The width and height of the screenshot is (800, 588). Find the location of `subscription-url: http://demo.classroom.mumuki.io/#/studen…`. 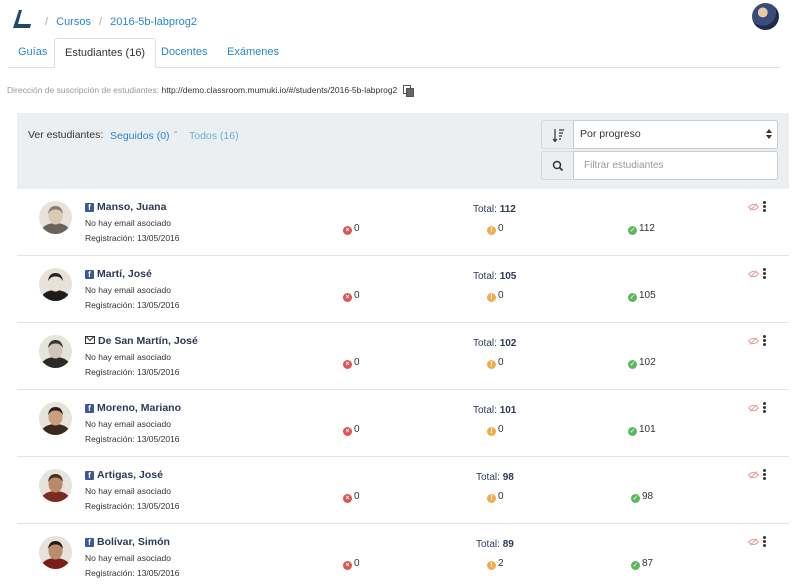

subscription-url: http://demo.classroom.mumuki.io/#/studen… is located at coordinates (280, 90).